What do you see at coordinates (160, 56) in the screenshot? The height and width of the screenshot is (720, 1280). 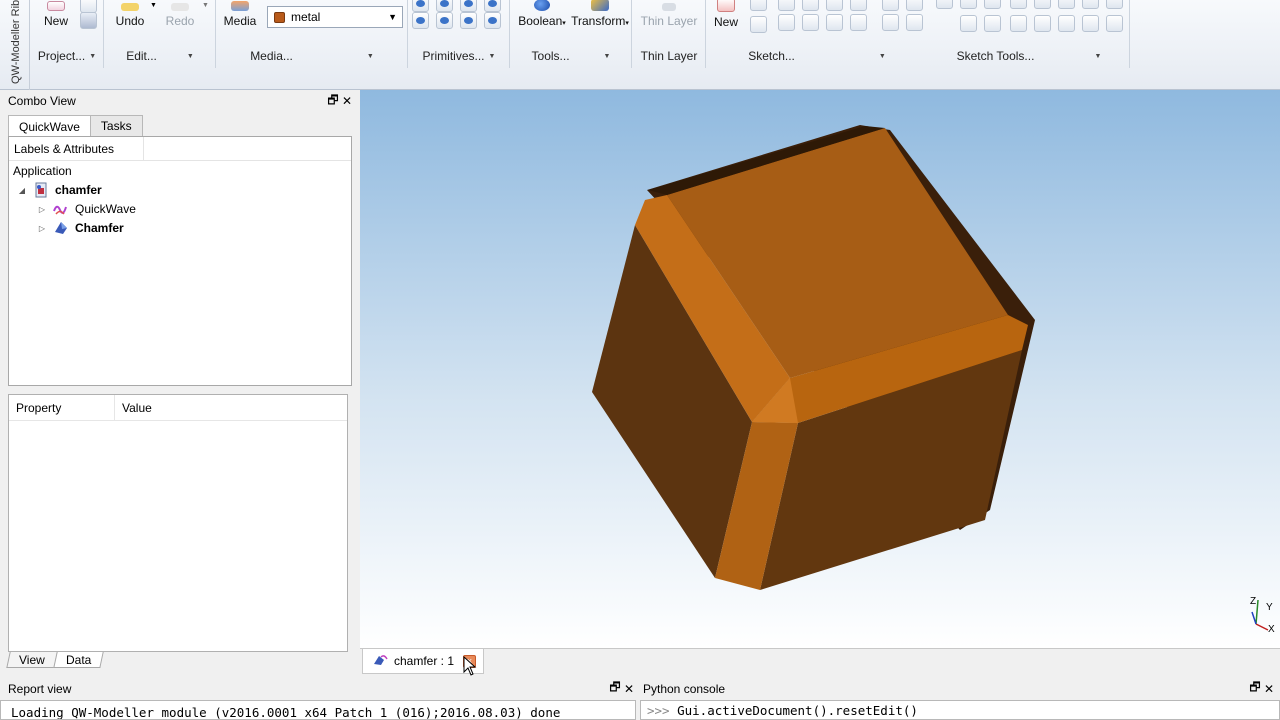 I see `ribbon-group-label-edit: Edit... ▼` at bounding box center [160, 56].